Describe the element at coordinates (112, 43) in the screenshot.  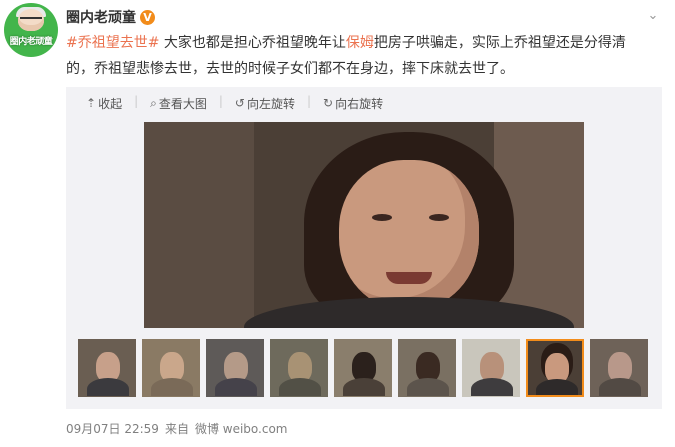
I see `hashtag-link: #乔祖望去世#` at that location.